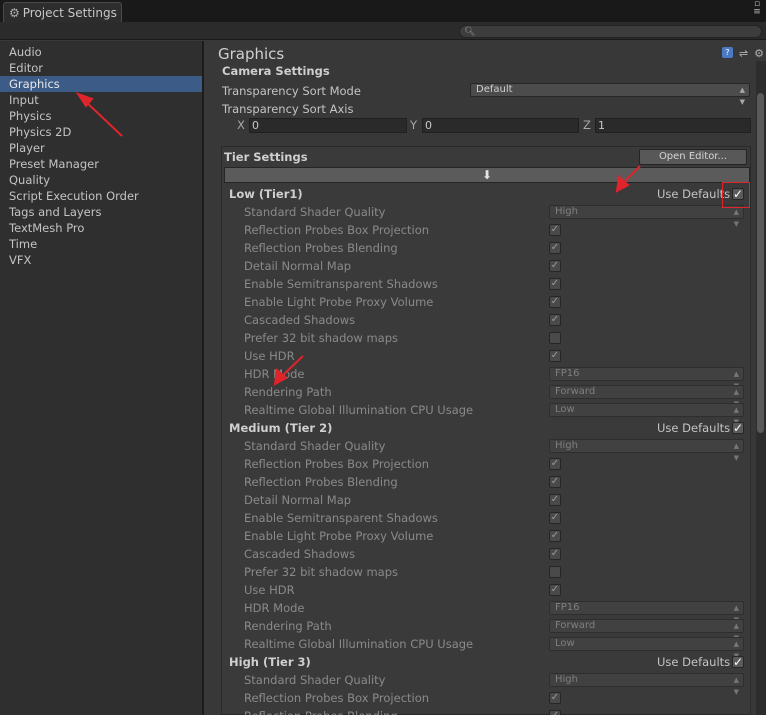 Image resolution: width=766 pixels, height=715 pixels. Describe the element at coordinates (103, 118) in the screenshot. I see `arrow-to-graphics` at that location.